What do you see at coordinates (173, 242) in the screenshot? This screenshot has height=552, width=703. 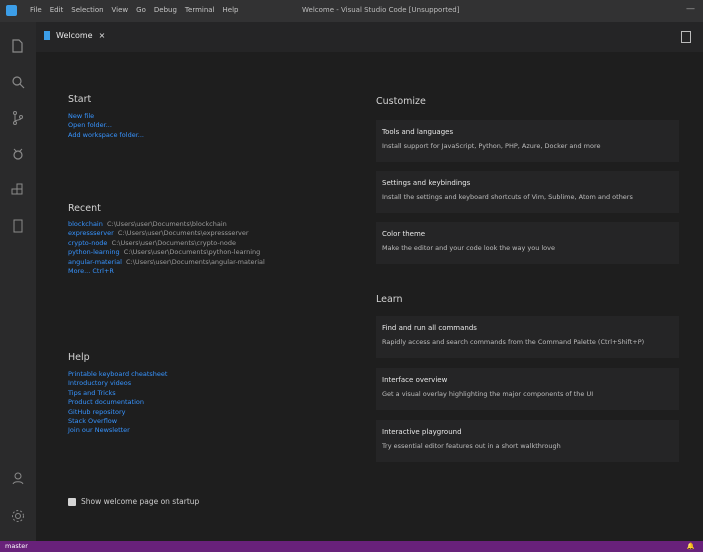 I see `recent-path: C:\Users\user\Documents\crypto-node` at bounding box center [173, 242].